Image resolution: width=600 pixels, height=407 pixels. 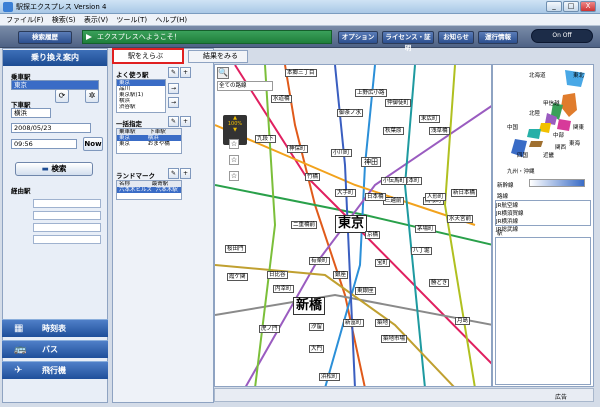 What do you see at coordinates (350, 113) in the screenshot?
I see `station-label: 御茶ノ水` at bounding box center [350, 113].